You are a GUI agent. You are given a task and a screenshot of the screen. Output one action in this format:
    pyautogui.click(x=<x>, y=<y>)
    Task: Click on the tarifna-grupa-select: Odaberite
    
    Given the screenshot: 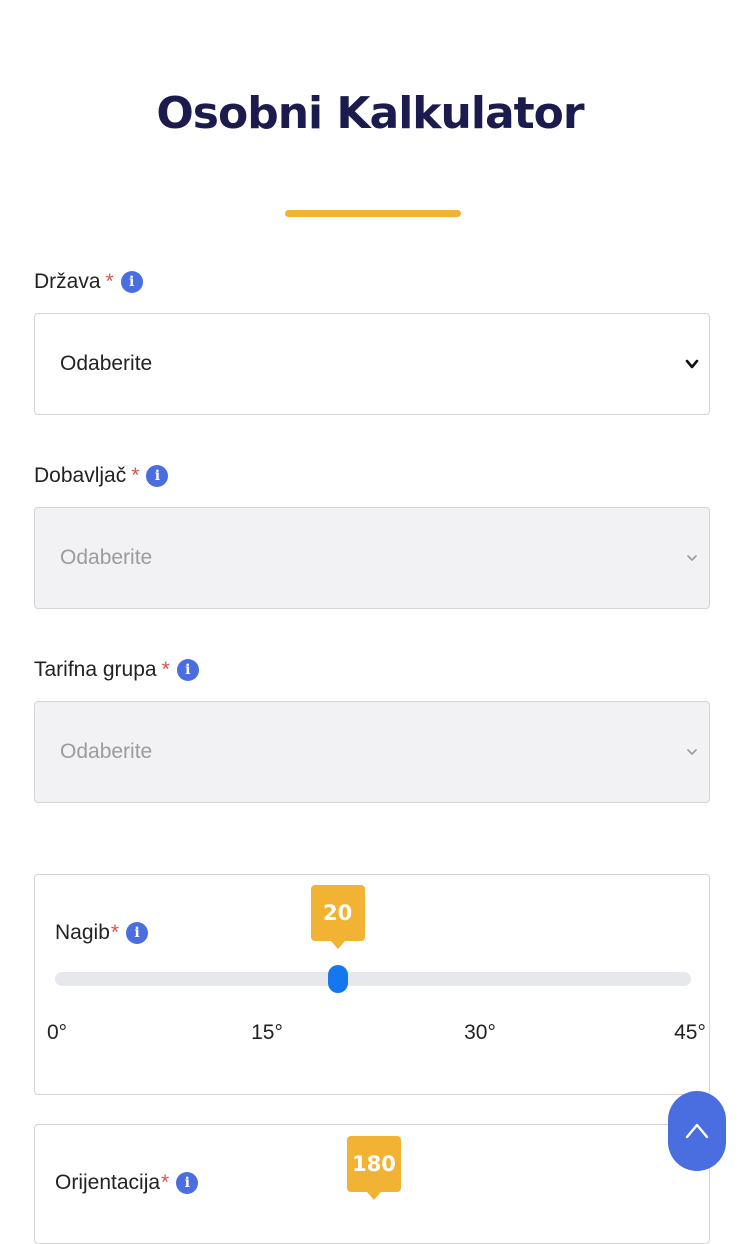 What is the action you would take?
    pyautogui.click(x=372, y=752)
    